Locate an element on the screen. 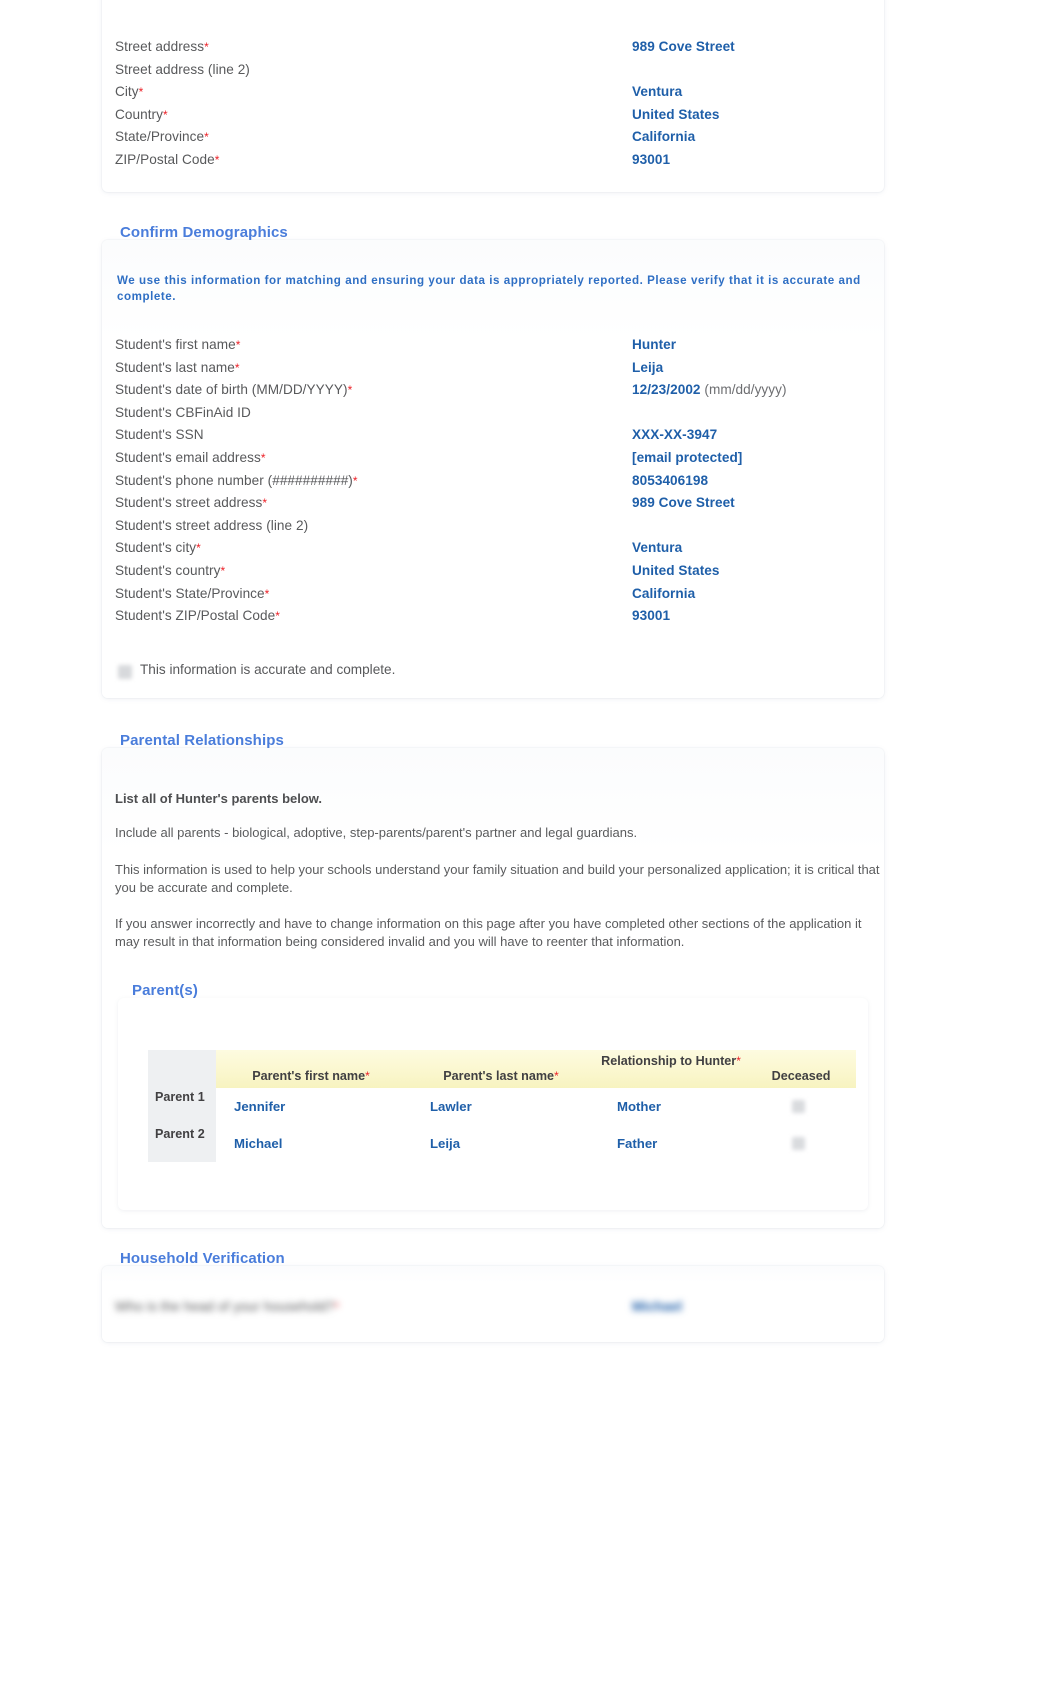 This screenshot has height=1686, width=1062. cell-first-name: Jennifer is located at coordinates (259, 1106).